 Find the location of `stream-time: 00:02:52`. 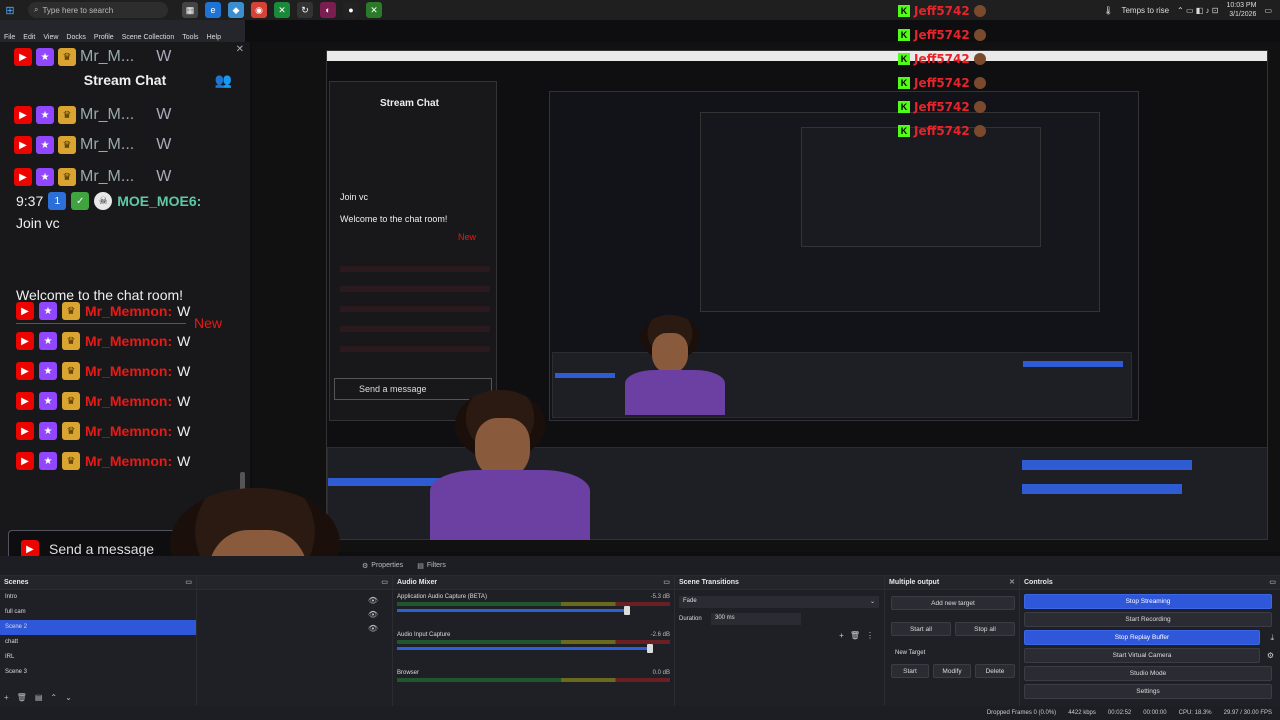

stream-time: 00:02:52 is located at coordinates (1119, 713).